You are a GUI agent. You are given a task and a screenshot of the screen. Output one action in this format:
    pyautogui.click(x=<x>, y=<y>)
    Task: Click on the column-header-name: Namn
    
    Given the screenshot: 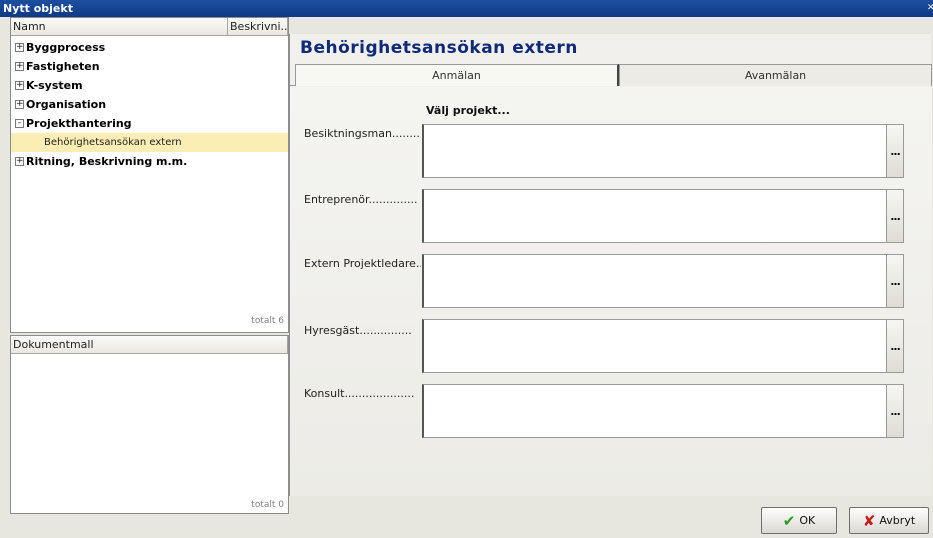 What is the action you would take?
    pyautogui.click(x=119, y=27)
    